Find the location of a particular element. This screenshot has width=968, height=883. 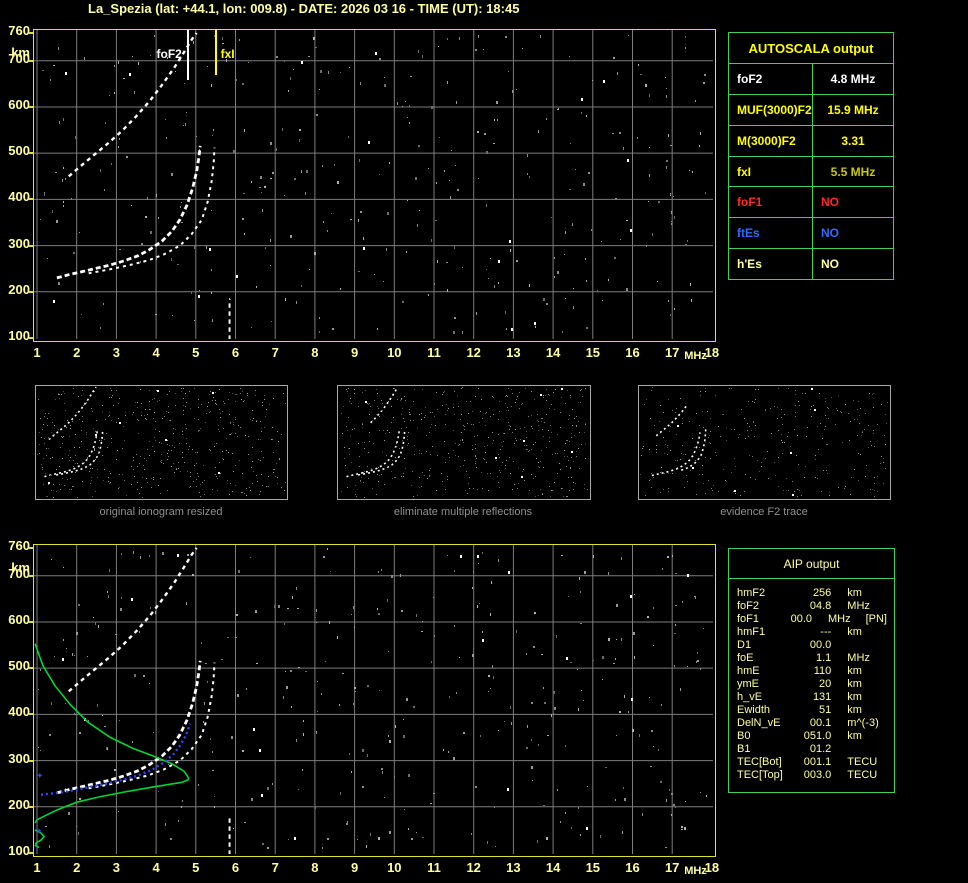

x-axis-tick-label: 10 is located at coordinates (394, 867).